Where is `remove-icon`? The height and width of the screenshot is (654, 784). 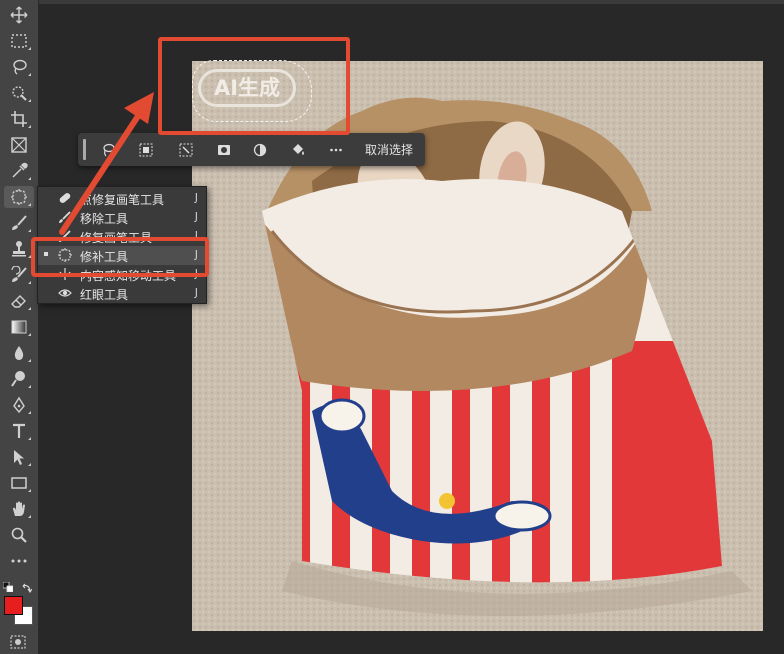 remove-icon is located at coordinates (65, 217).